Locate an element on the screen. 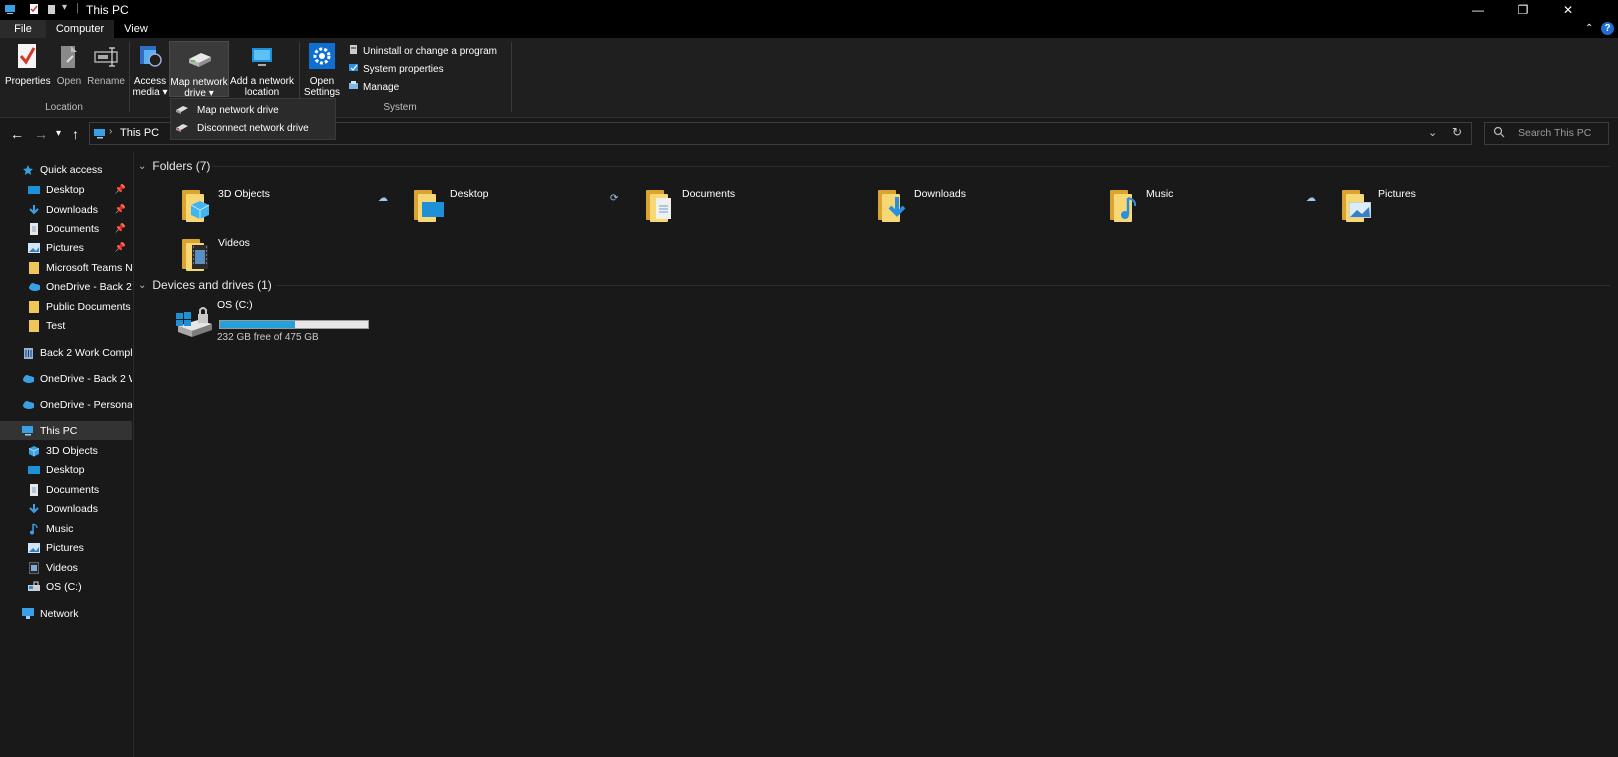 The width and height of the screenshot is (1618, 757). sidebar-item-network: Network is located at coordinates (66, 613).